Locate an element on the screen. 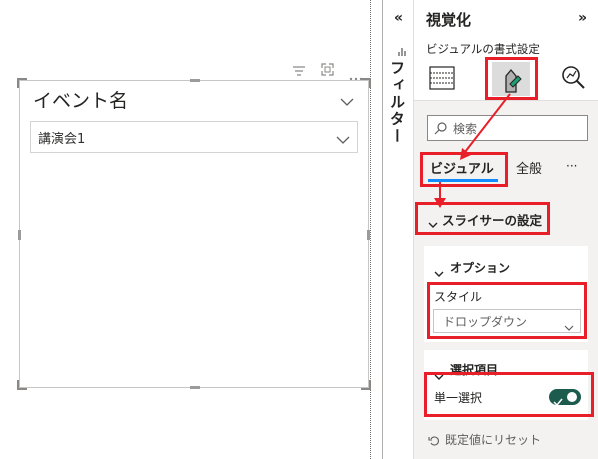 Image resolution: width=598 pixels, height=459 pixels. build-visual-icon is located at coordinates (442, 78).